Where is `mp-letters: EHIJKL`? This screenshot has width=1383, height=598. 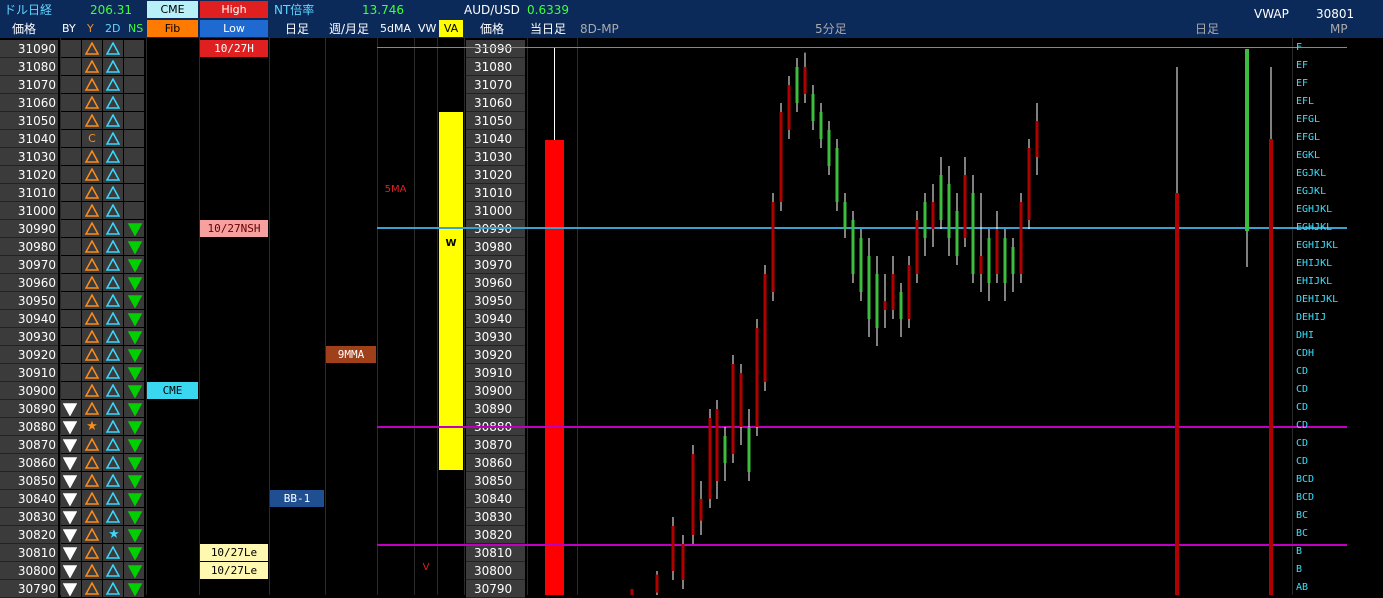
mp-letters: EHIJKL is located at coordinates (1314, 263).